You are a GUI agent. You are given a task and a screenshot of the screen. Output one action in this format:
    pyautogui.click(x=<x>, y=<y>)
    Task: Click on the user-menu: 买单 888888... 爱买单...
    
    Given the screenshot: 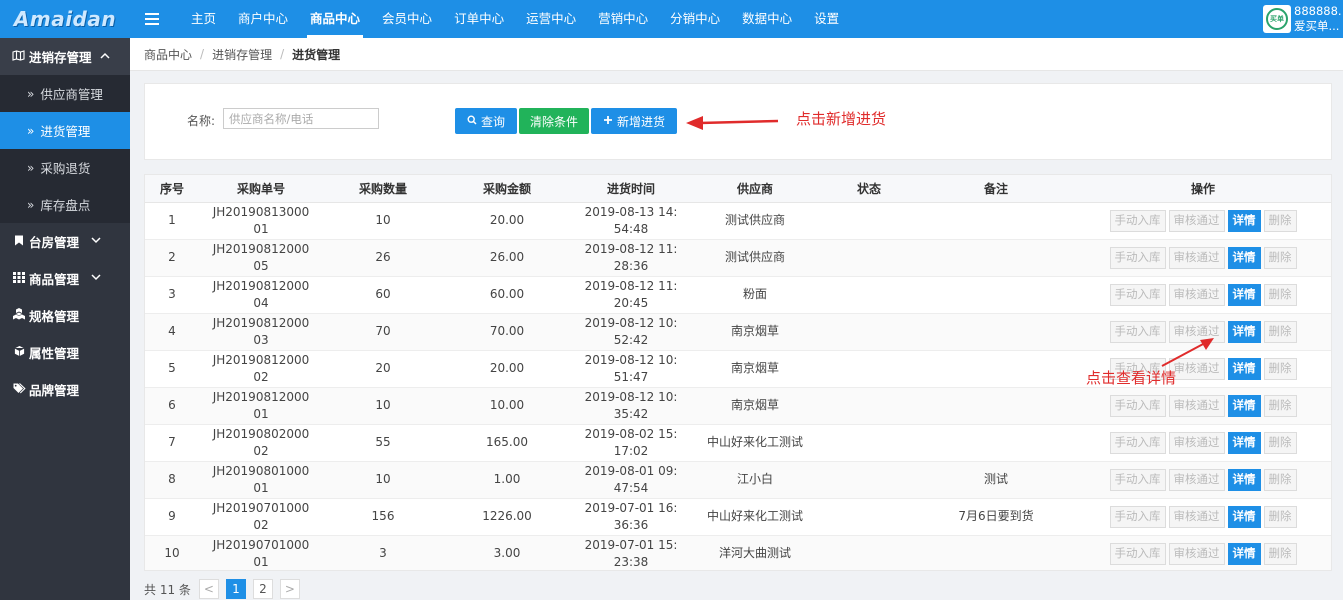 What is the action you would take?
    pyautogui.click(x=1302, y=19)
    